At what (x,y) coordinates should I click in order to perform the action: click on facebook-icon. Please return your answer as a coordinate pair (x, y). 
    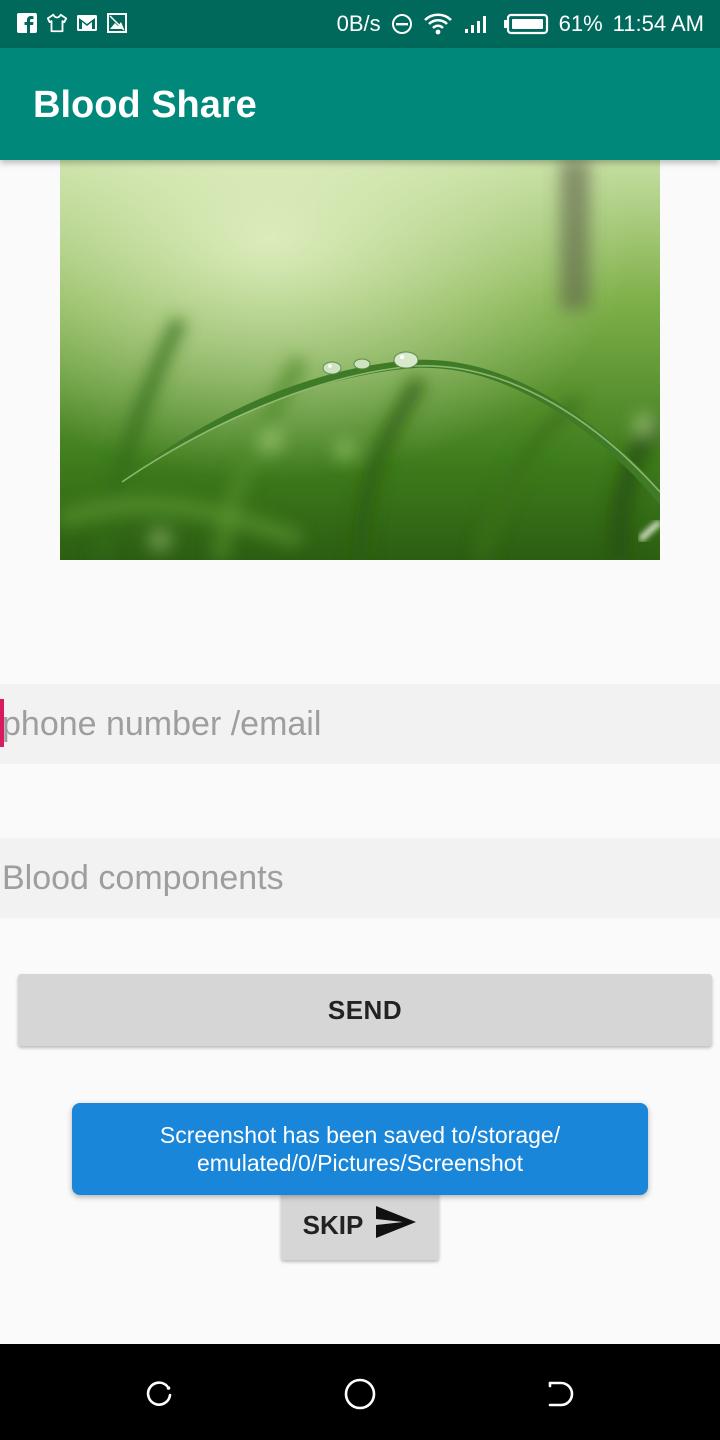
    Looking at the image, I should click on (27, 23).